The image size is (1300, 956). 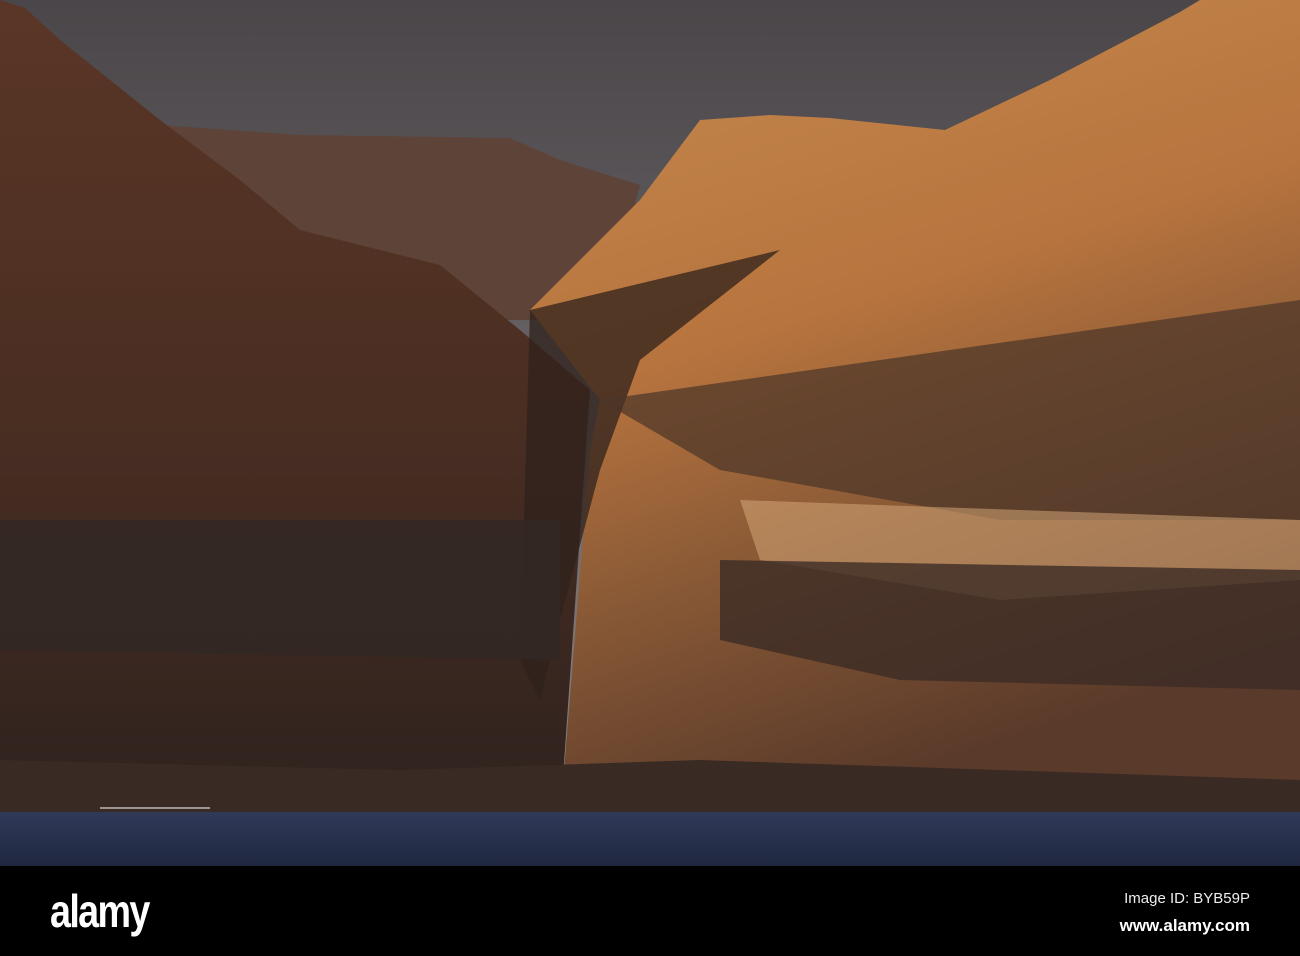 What do you see at coordinates (100, 911) in the screenshot?
I see `alamy-logo: alamy` at bounding box center [100, 911].